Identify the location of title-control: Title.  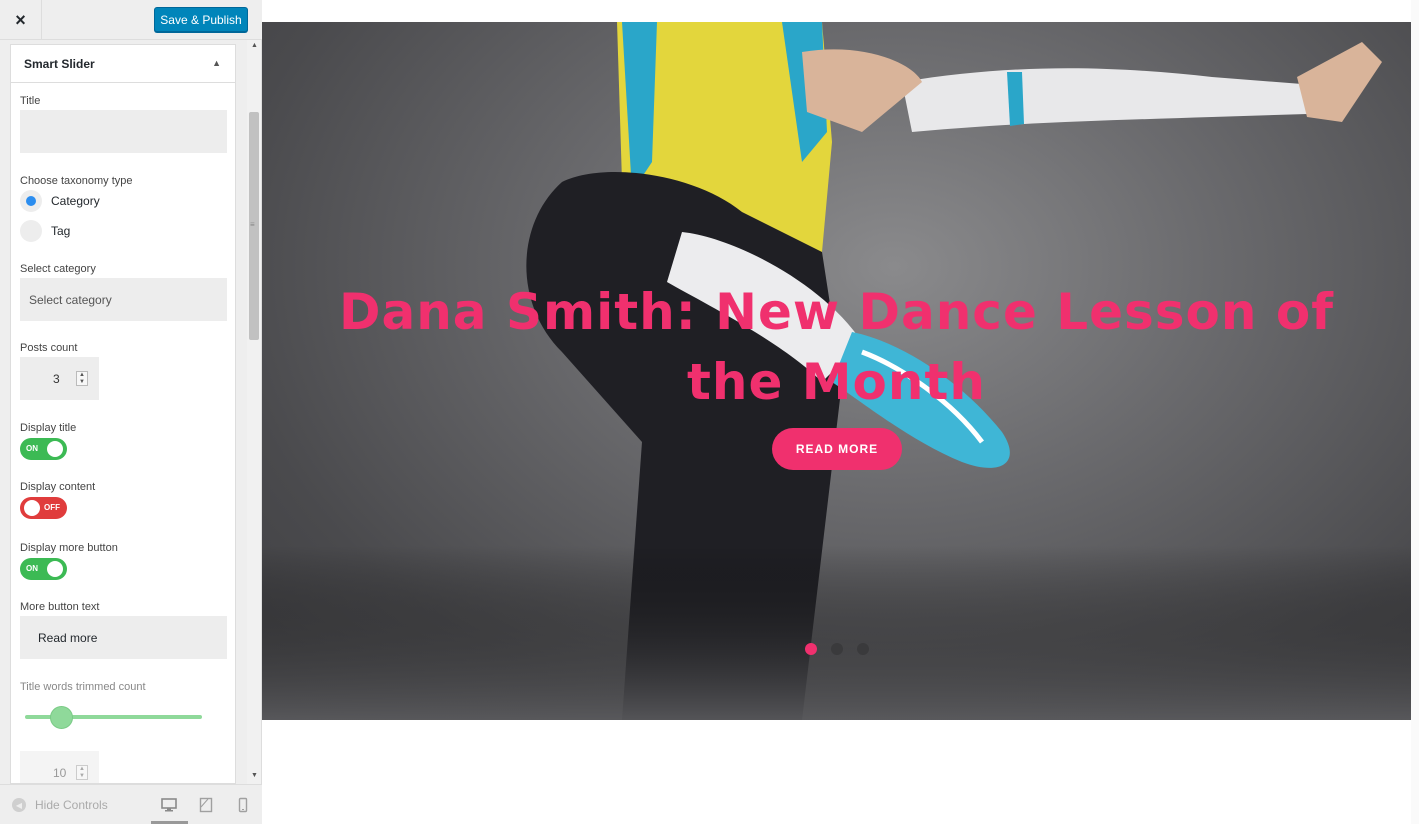
(123, 124).